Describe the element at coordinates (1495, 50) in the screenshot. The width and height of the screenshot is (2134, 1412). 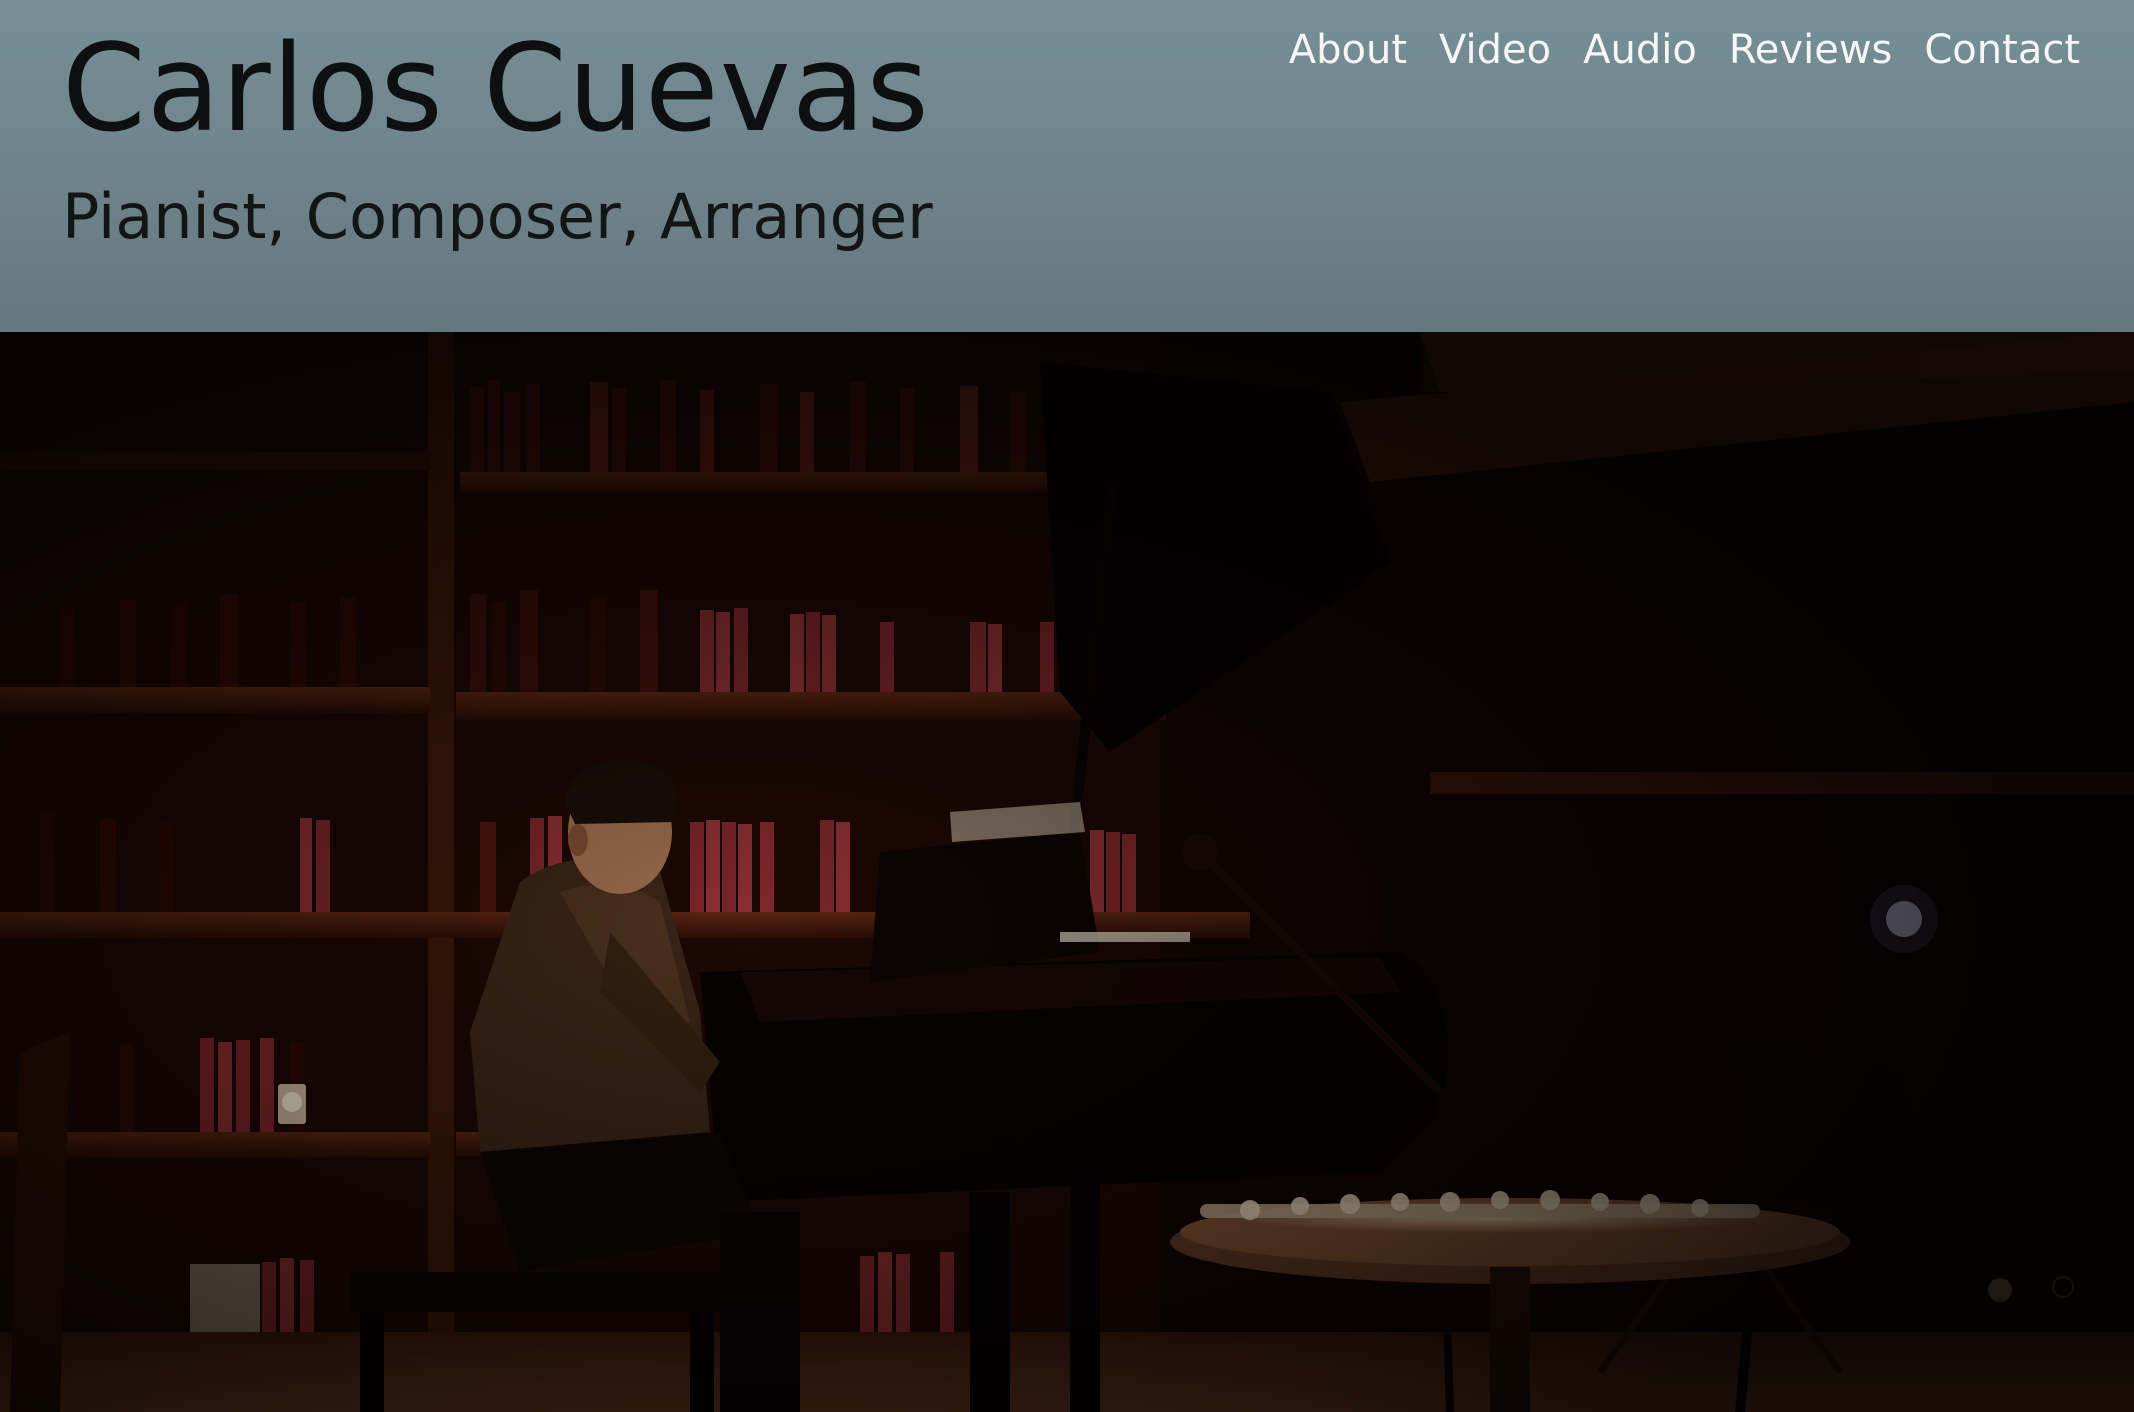
I see `nav-link-video: Video` at that location.